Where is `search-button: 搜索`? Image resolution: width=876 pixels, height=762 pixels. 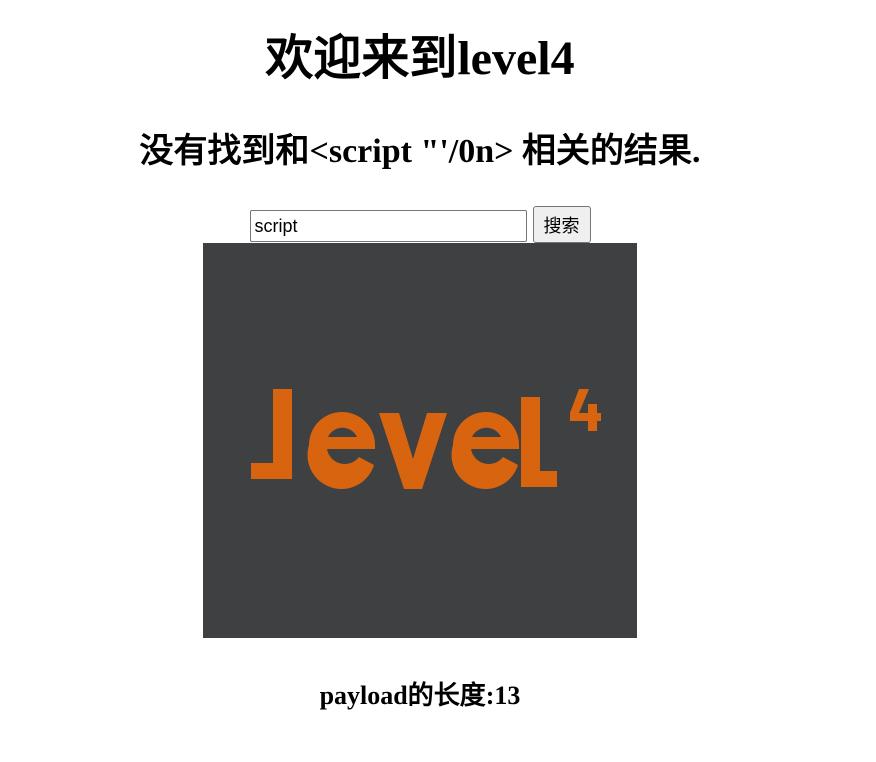 search-button: 搜索 is located at coordinates (561, 224).